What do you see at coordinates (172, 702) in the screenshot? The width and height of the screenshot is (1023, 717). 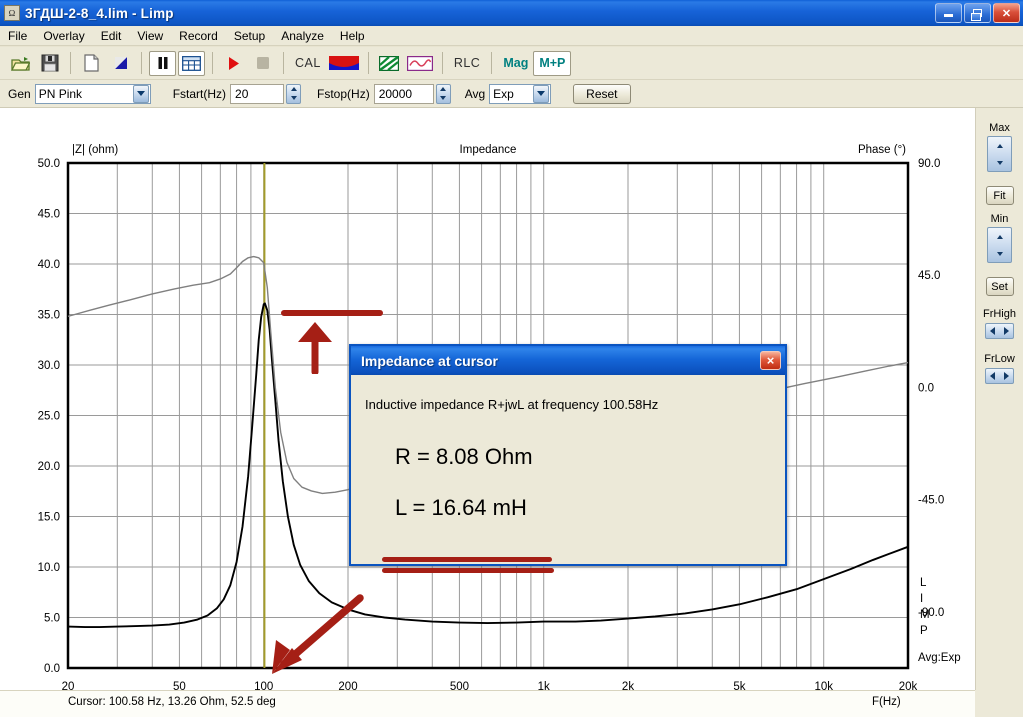 I see `cursor-readout: Cursor: 100.58 Hz, 13.26 Ohm, 52.5 deg` at bounding box center [172, 702].